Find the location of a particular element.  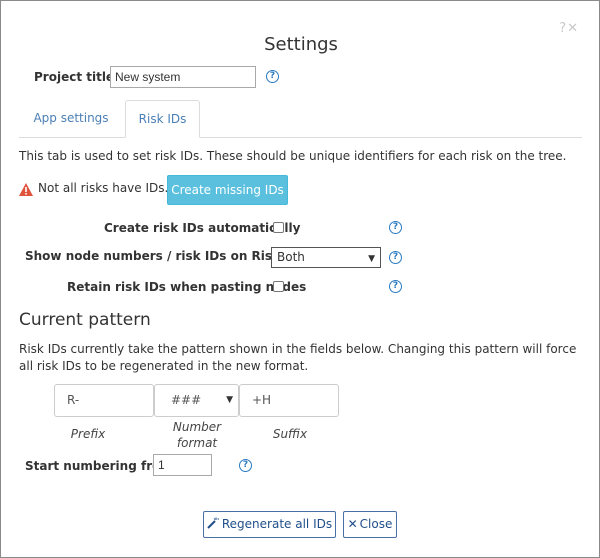

project-title-input is located at coordinates (183, 77).